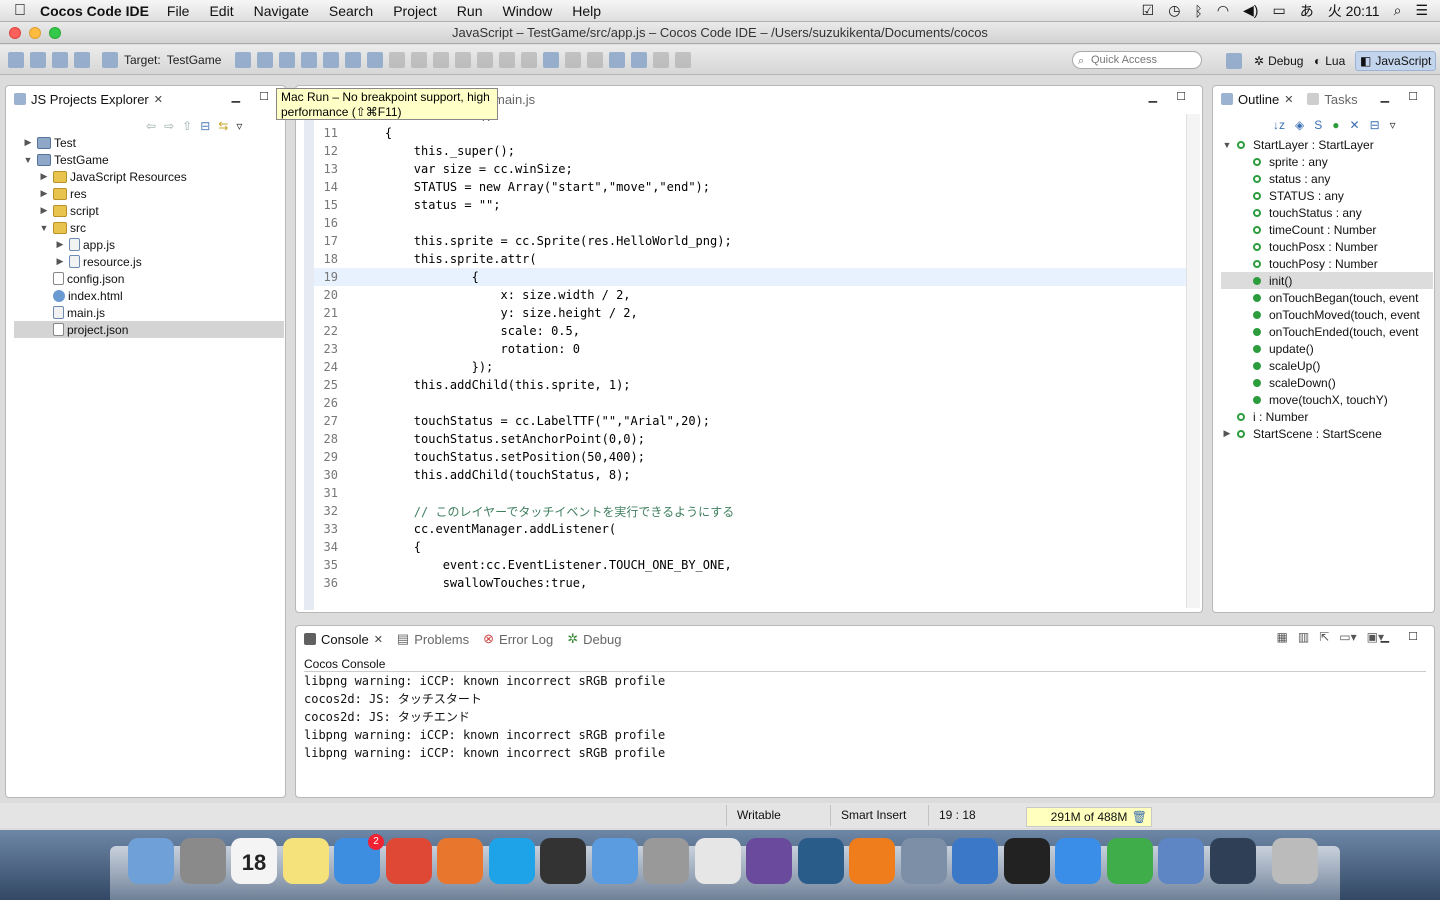  I want to click on outline-item: ▶ StartScene : StartScene, so click(1327, 433).